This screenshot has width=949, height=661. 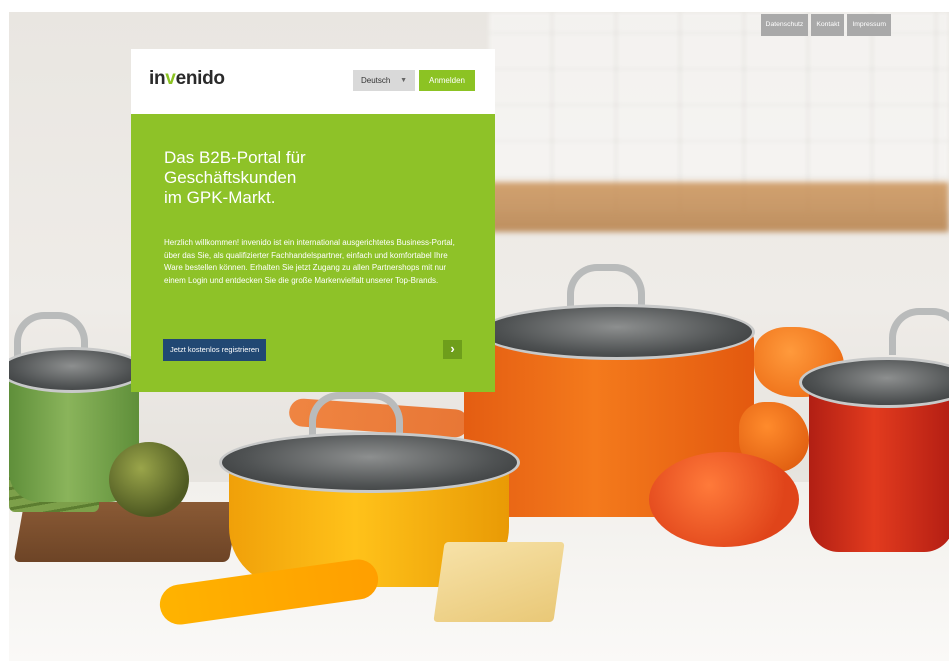 What do you see at coordinates (230, 177) in the screenshot?
I see `headline-line-2: Geschäftskunden` at bounding box center [230, 177].